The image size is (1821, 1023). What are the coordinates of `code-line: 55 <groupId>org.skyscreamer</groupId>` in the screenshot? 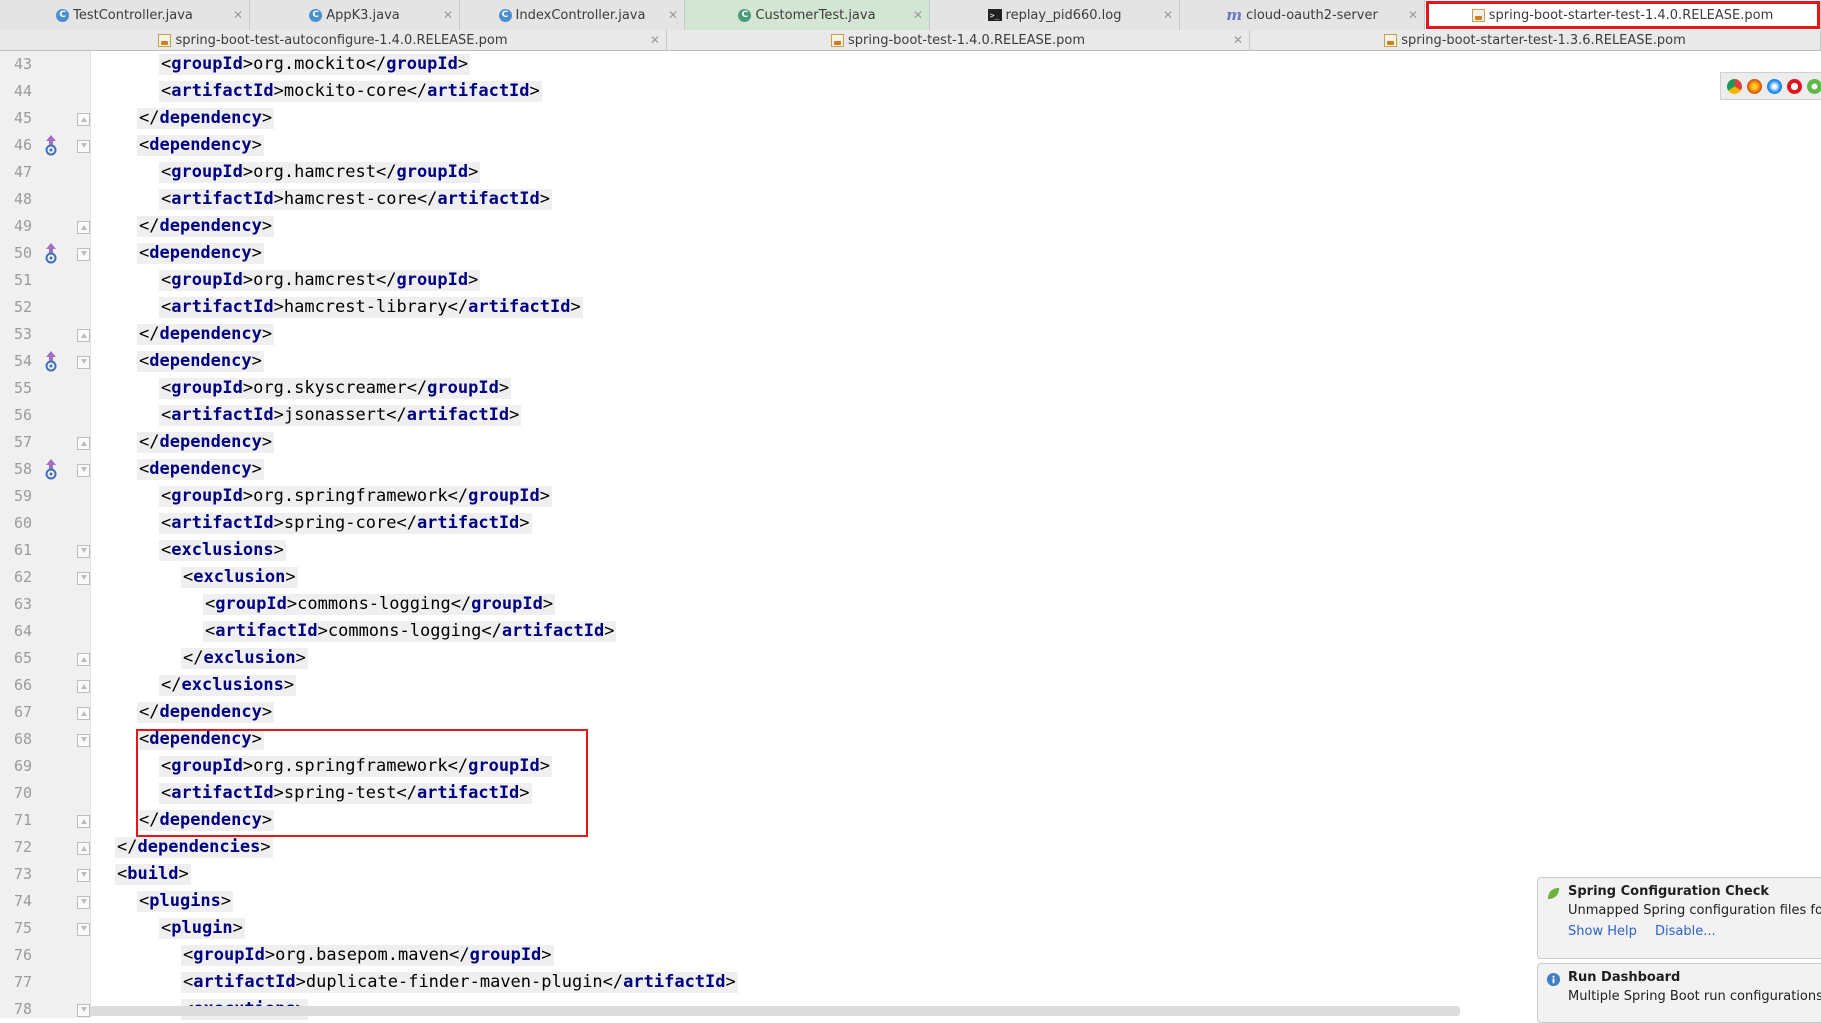 It's located at (910, 388).